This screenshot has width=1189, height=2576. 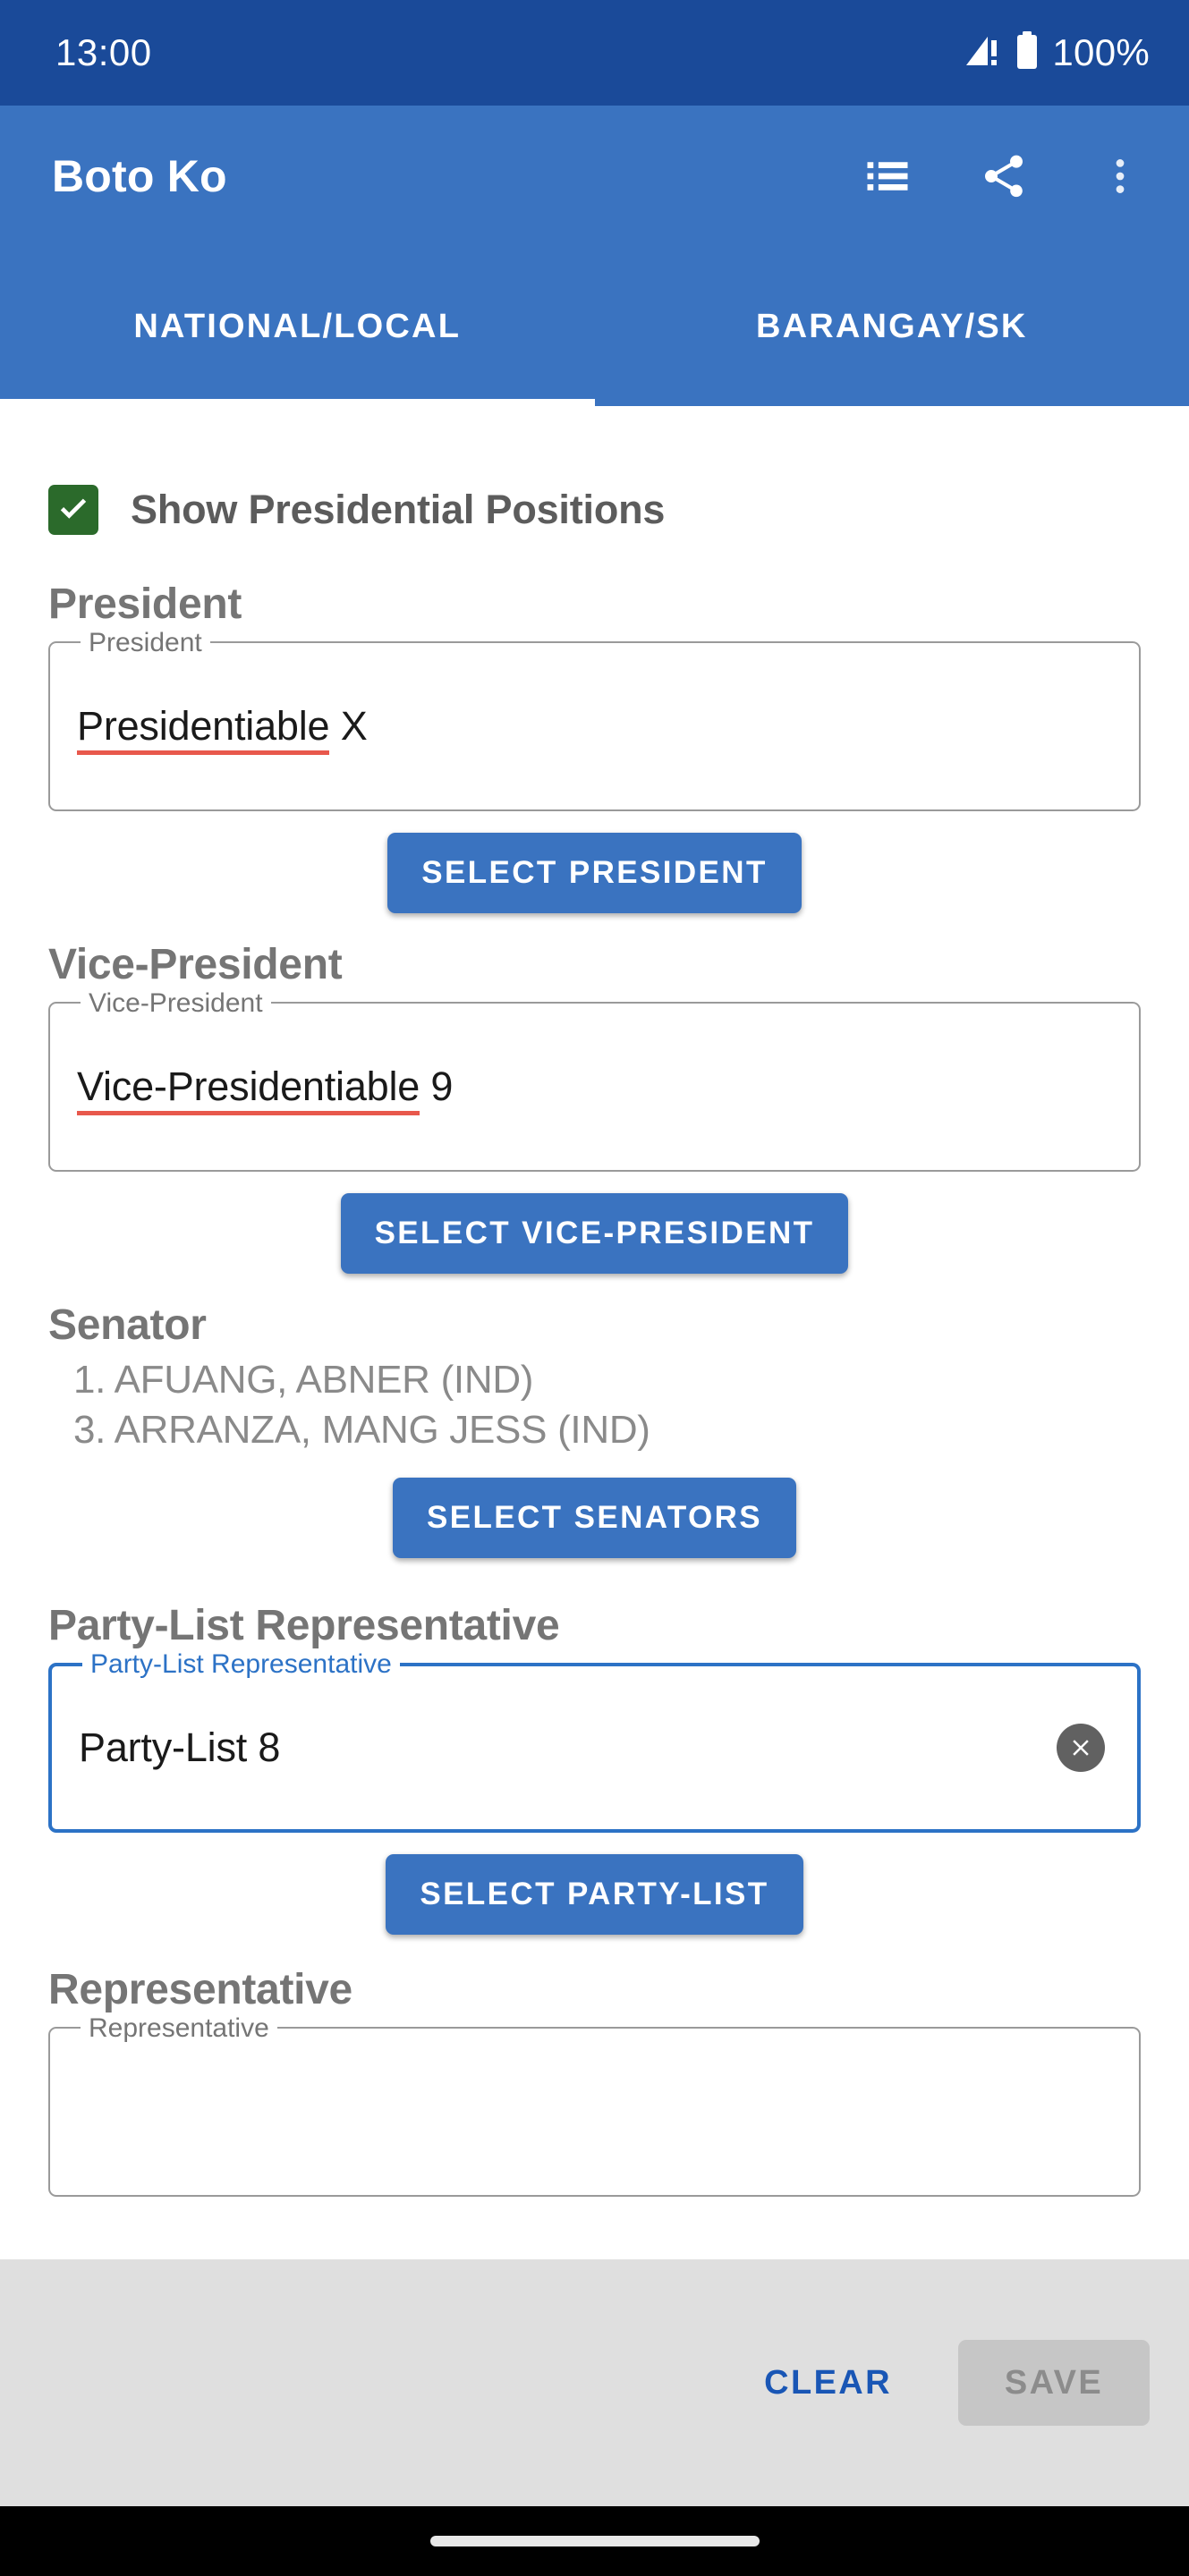 I want to click on app-bar: Boto Ko, so click(x=594, y=176).